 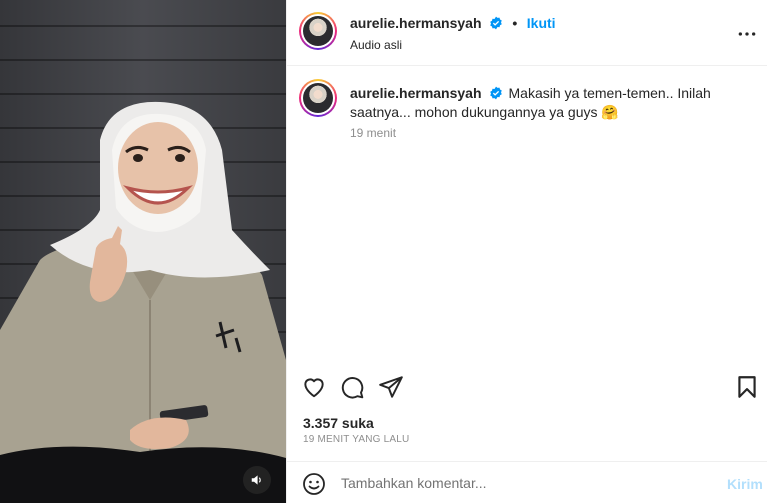 I want to click on caption-username: aurelie.hermansyah, so click(x=416, y=93).